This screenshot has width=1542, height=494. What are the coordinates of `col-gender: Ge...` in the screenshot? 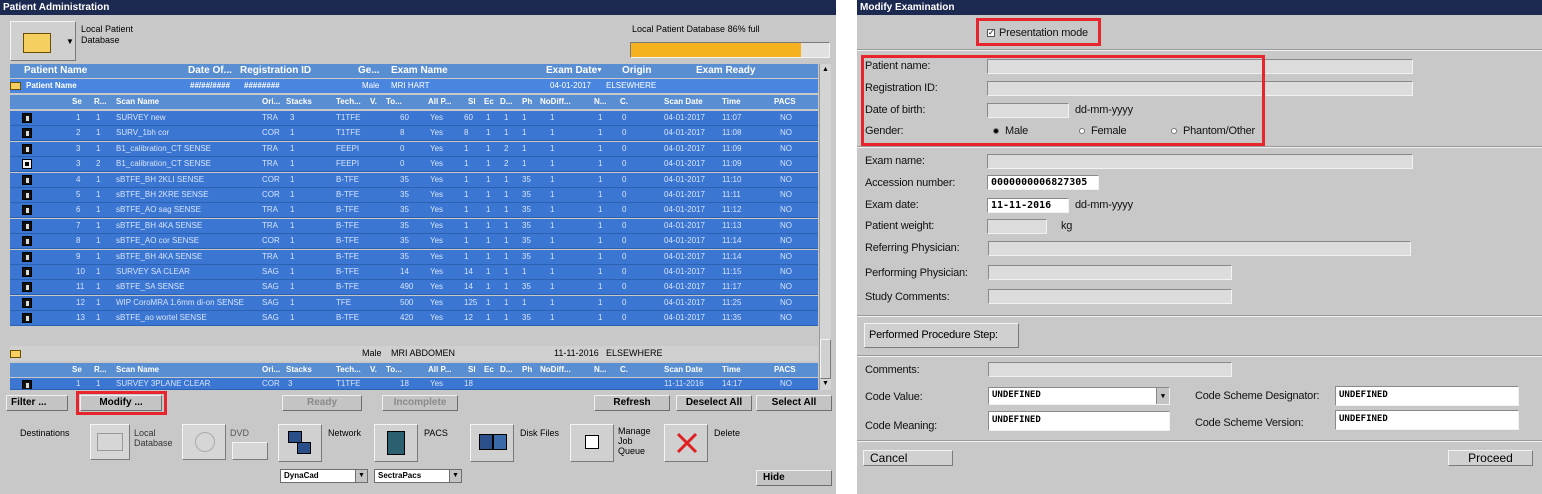 It's located at (369, 71).